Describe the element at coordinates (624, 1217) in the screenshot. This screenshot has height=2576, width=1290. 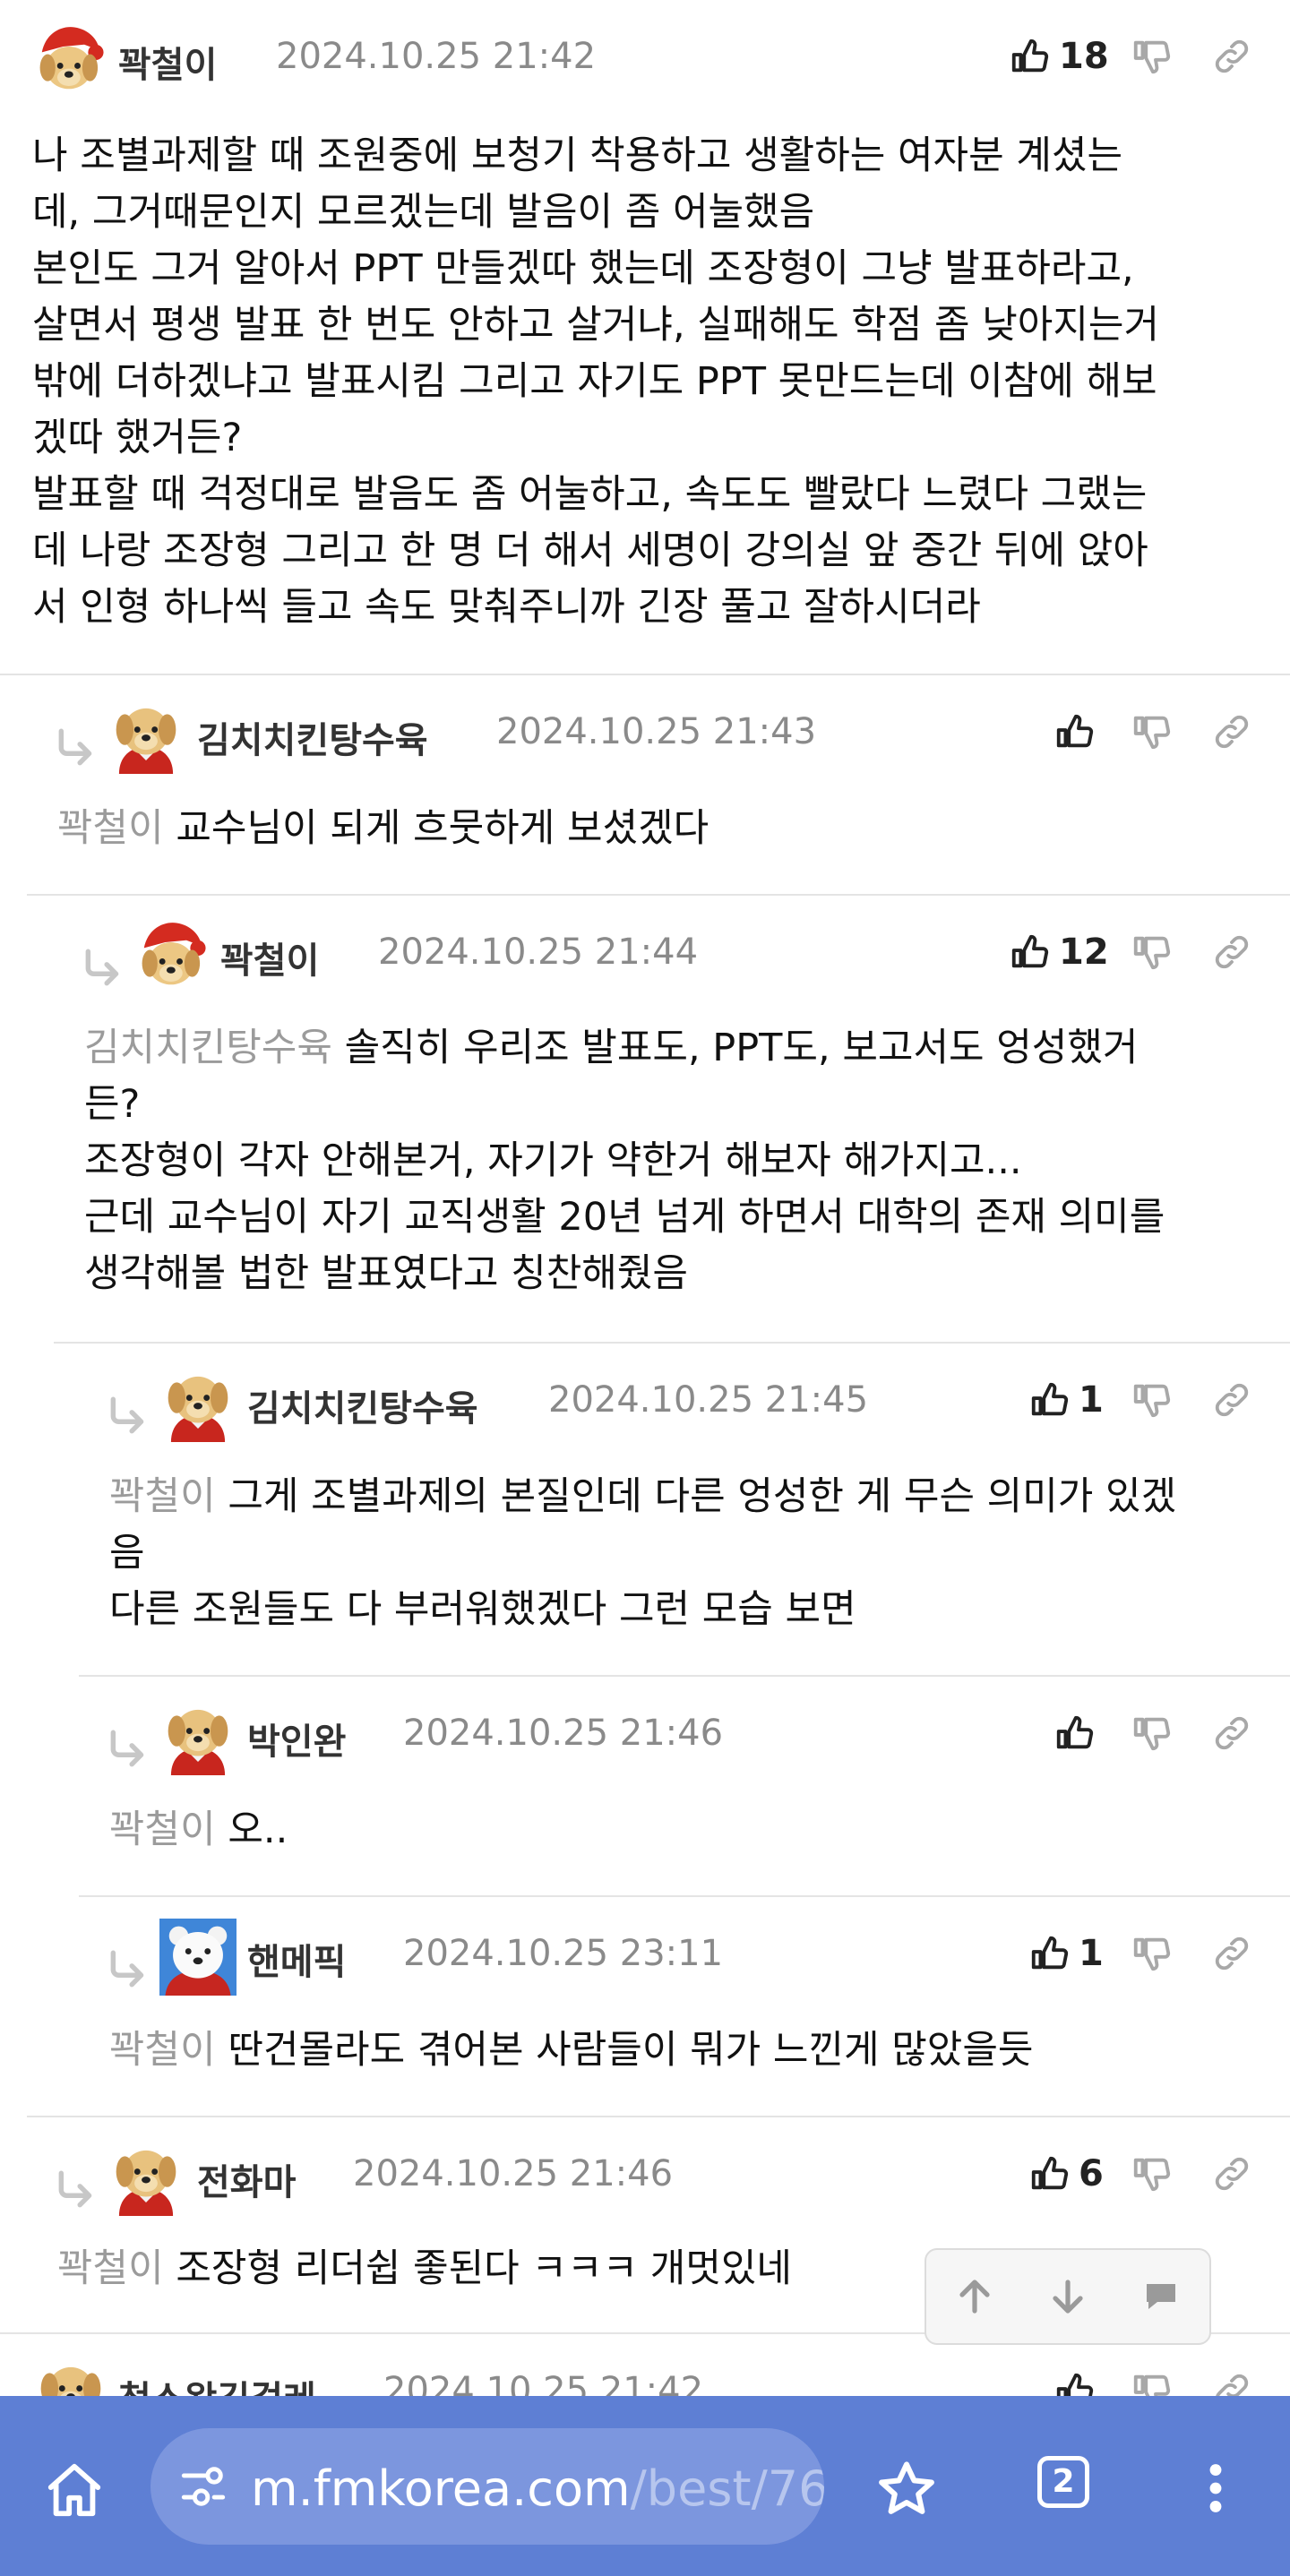
I see `comment-line: 근데 교수님이 자기 교직생활 20년 넘게 하면서 대학의 존재 의미를` at that location.